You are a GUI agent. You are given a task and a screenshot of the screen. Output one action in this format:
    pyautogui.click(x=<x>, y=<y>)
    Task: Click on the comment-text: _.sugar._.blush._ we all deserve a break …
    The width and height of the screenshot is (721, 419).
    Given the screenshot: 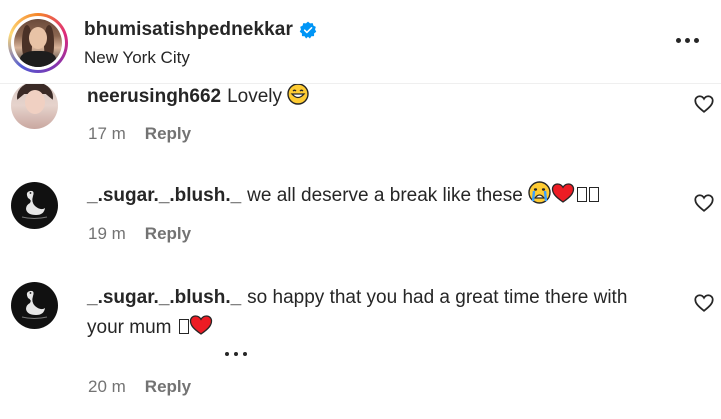 What is the action you would take?
    pyautogui.click(x=382, y=197)
    